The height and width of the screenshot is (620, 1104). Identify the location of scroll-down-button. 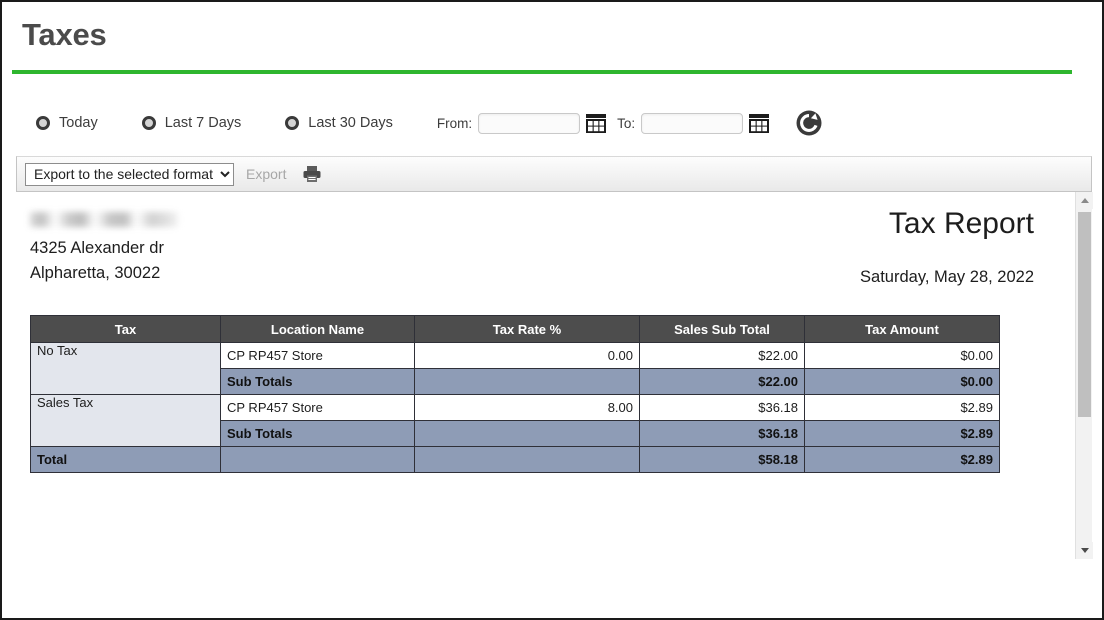
(1084, 550).